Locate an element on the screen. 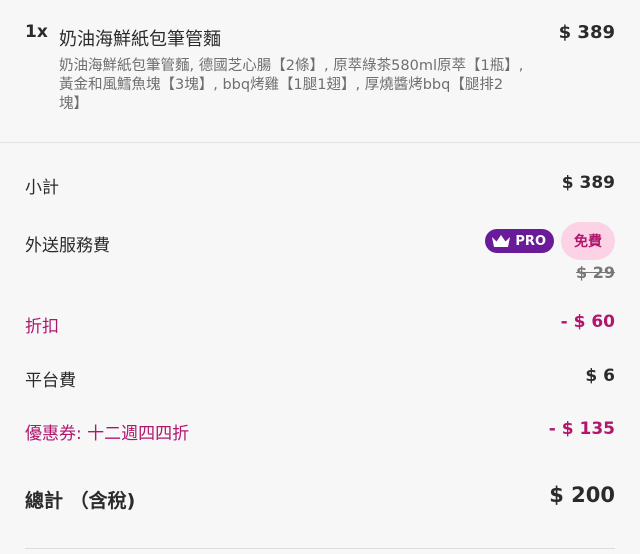 The image size is (640, 554). item-description-line: 奶油海鮮紙包筆管麵, 德國芝心腸【2條】, 原萃綠茶580ml原萃【1瓶】, is located at coordinates (291, 66).